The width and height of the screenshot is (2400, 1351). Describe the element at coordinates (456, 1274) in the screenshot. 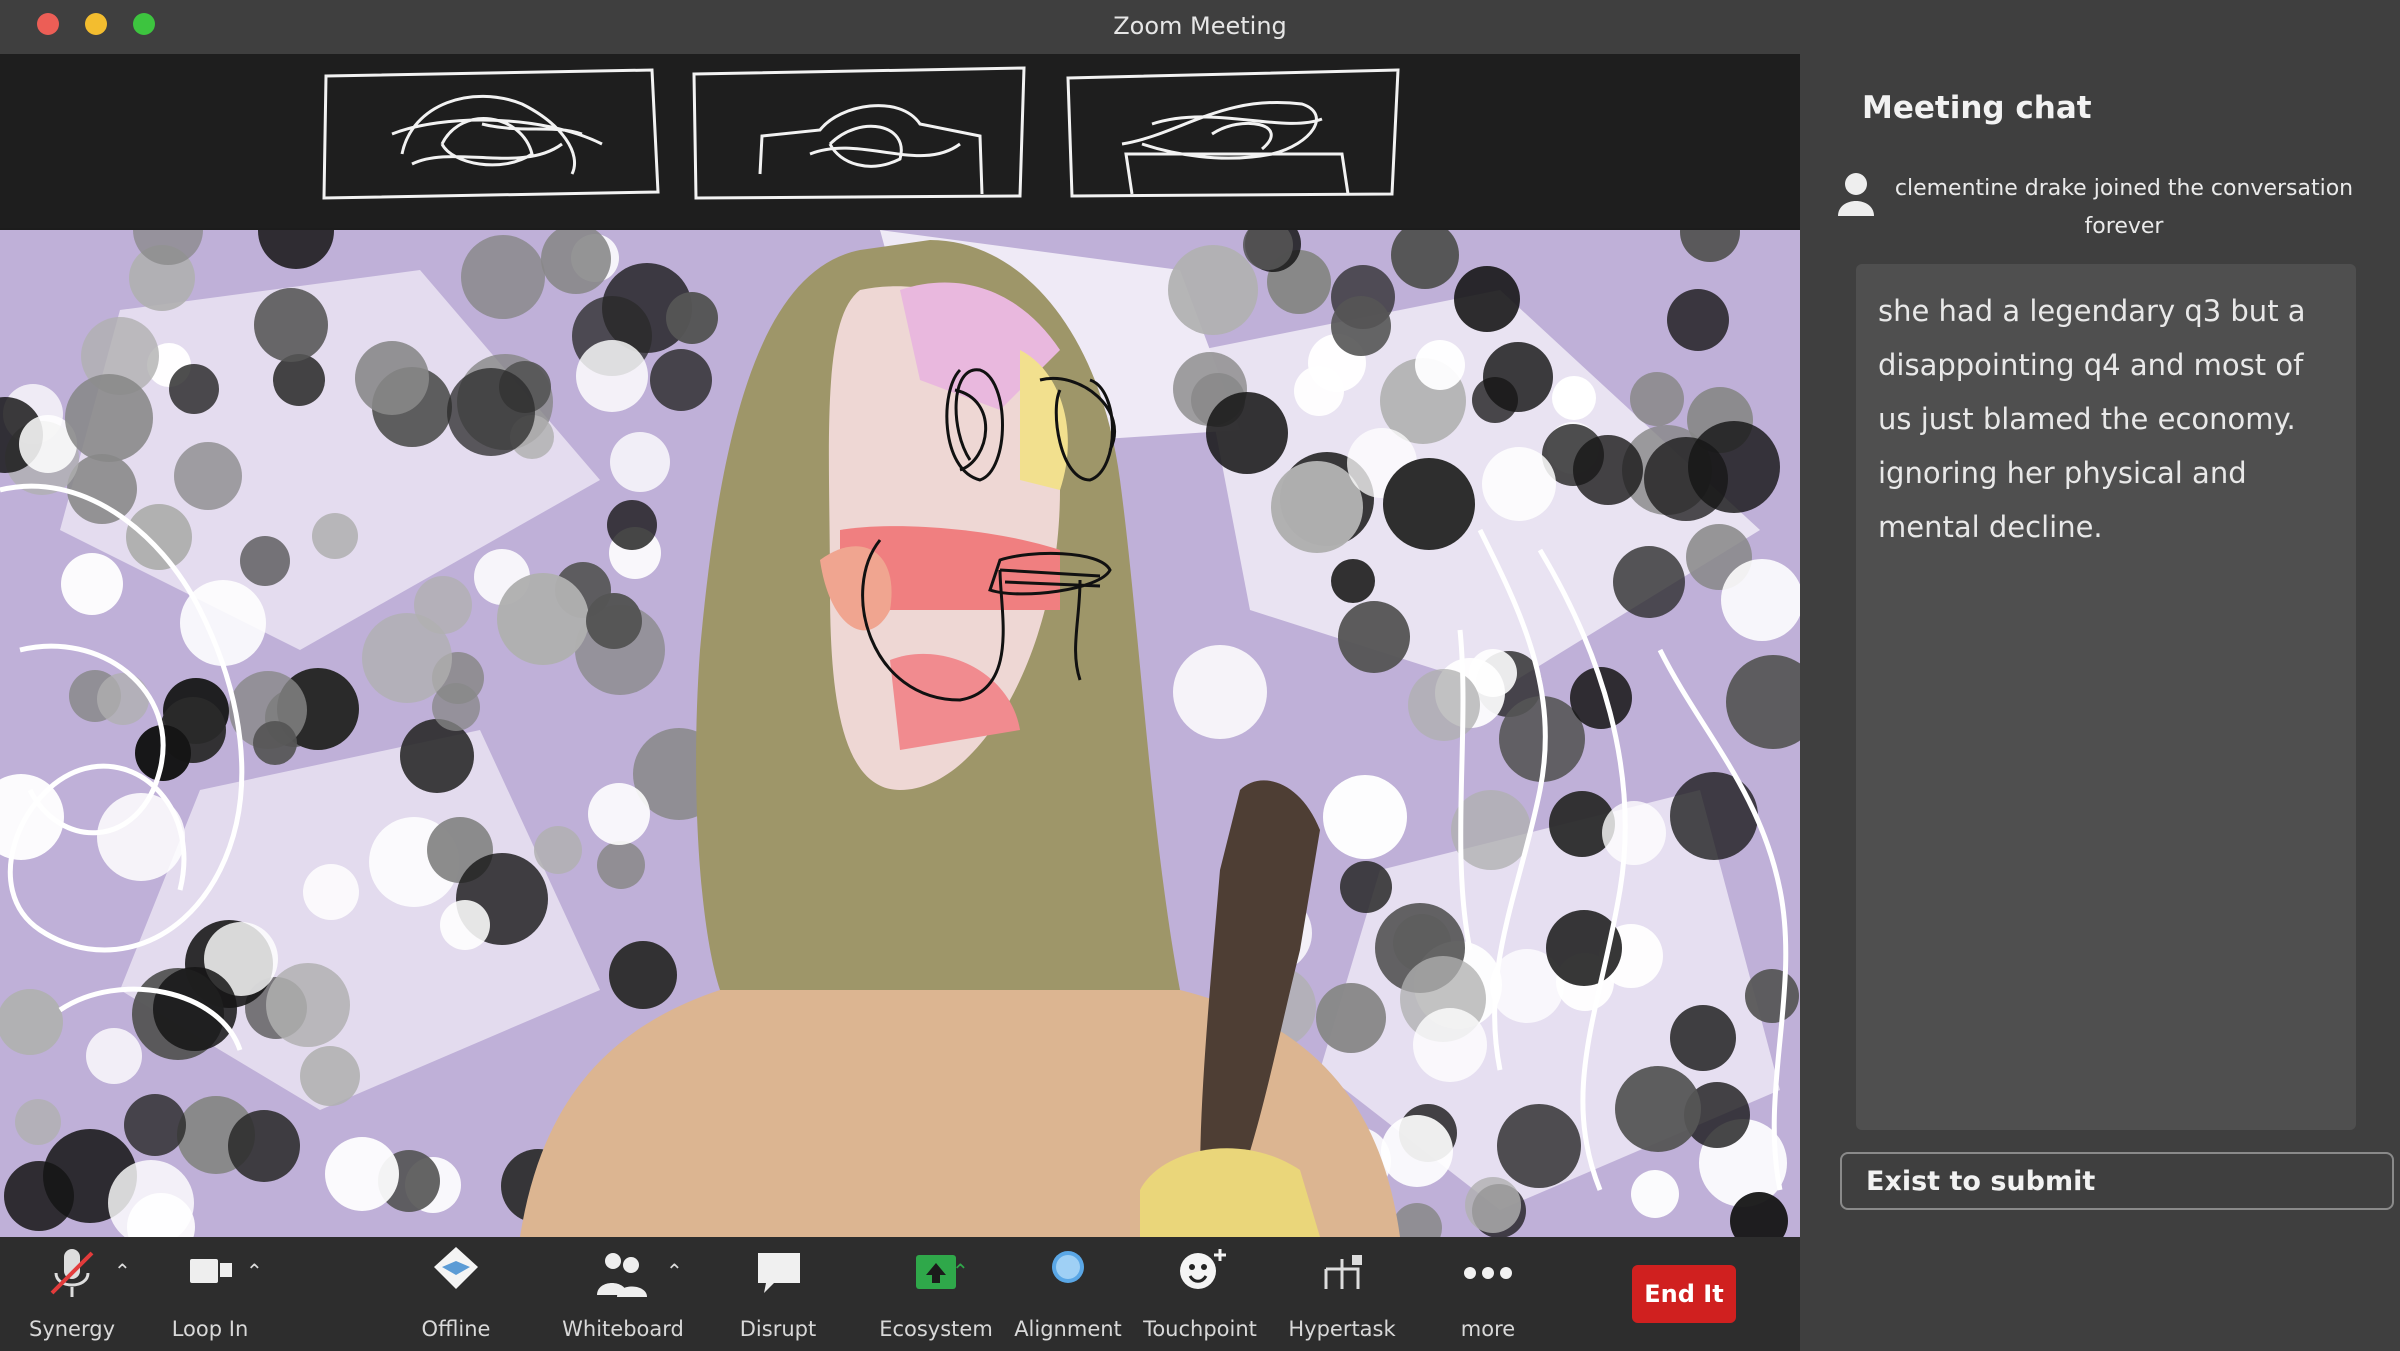

I see `bowtie-icon` at that location.